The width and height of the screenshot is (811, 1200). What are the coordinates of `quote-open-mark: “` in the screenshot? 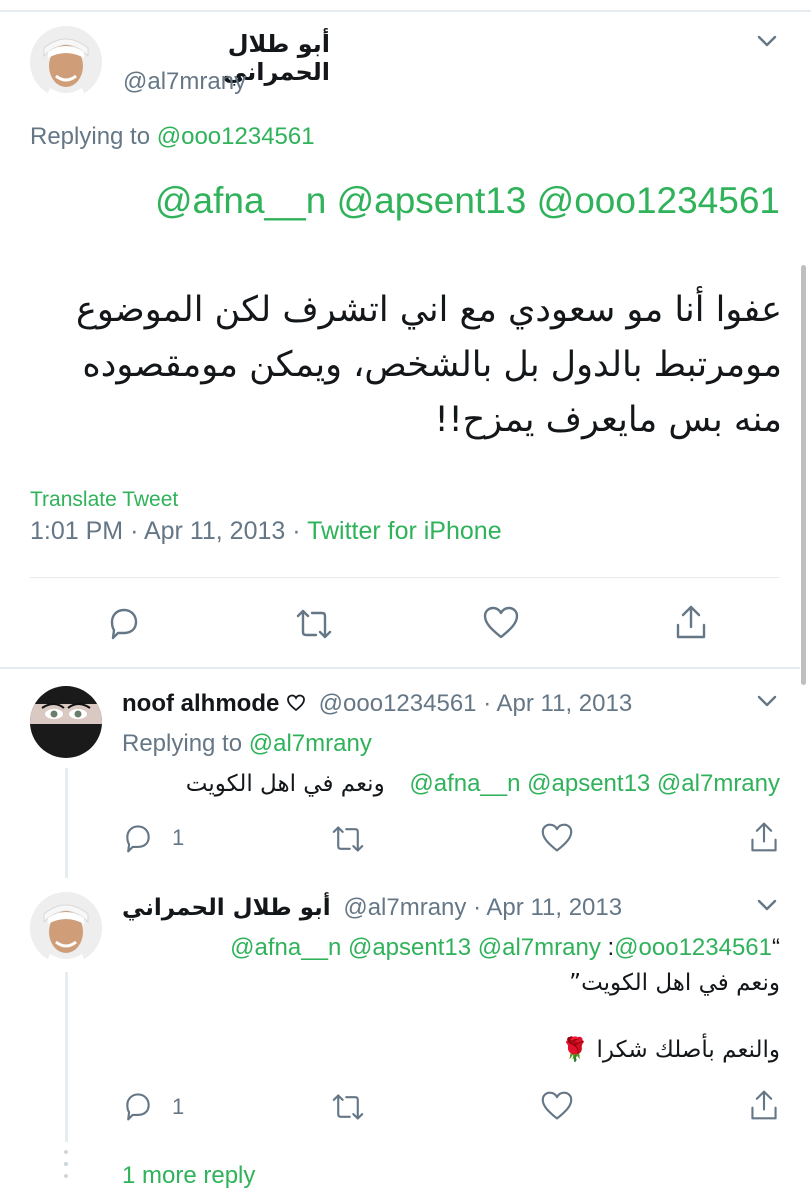 It's located at (776, 947).